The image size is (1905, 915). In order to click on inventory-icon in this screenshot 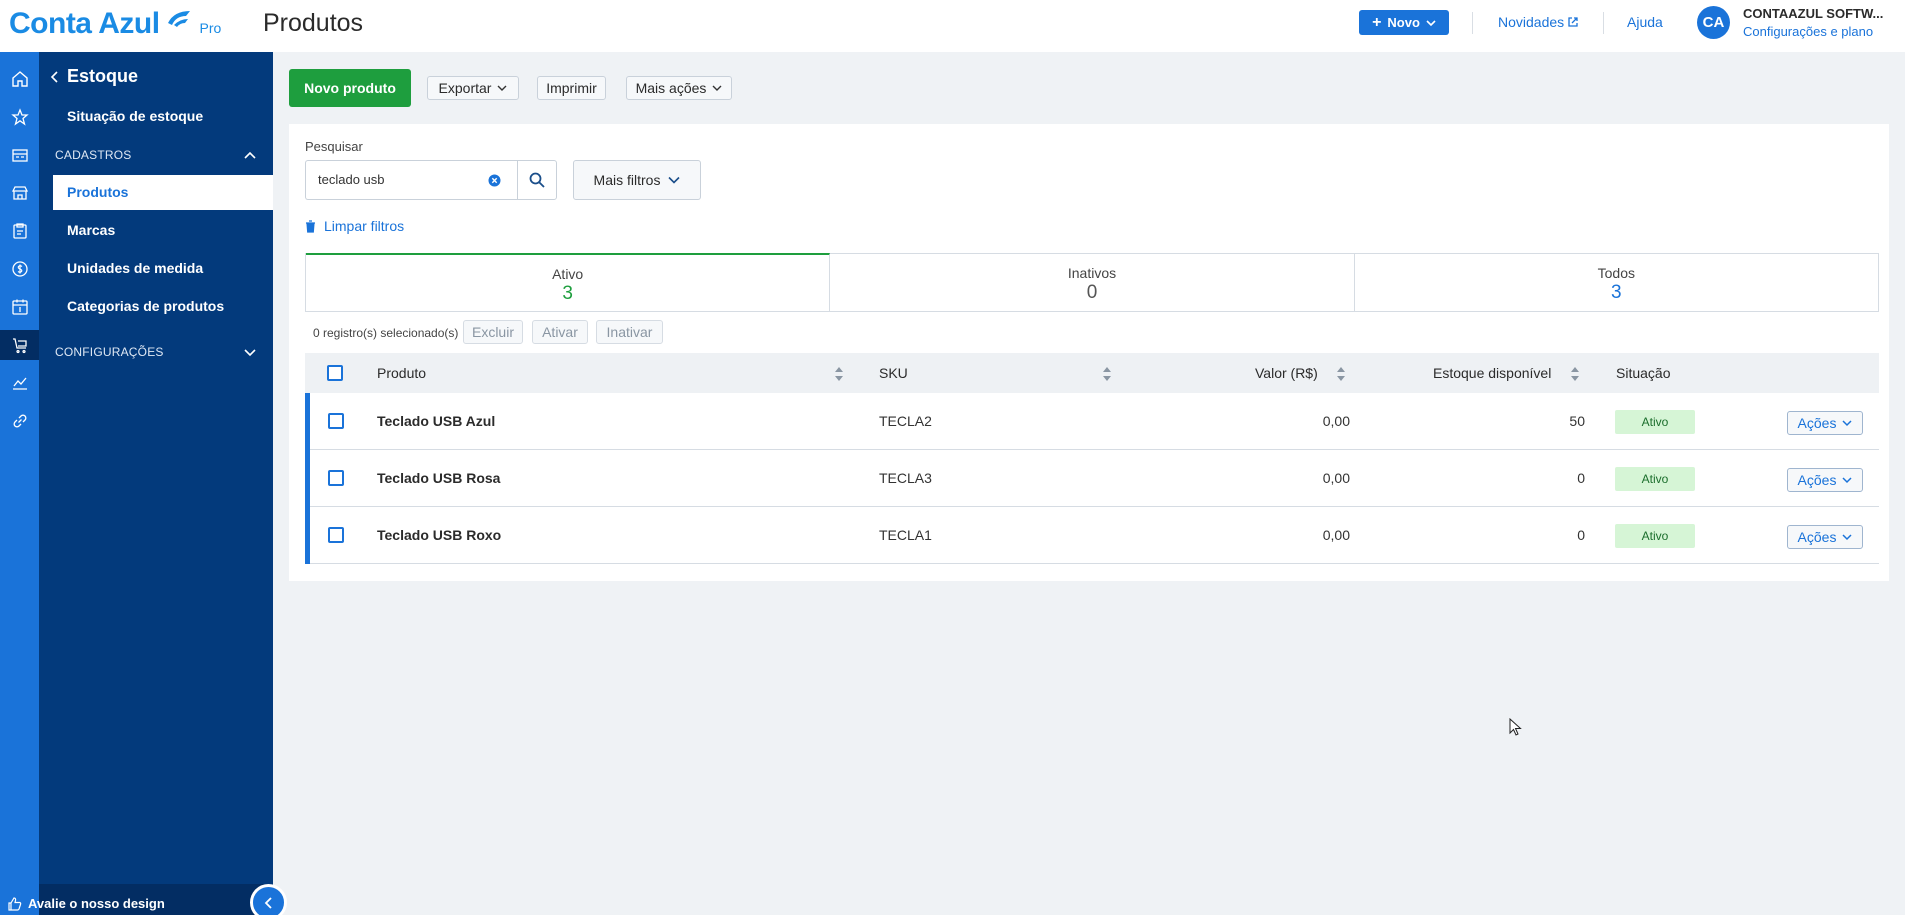, I will do `click(19, 345)`.